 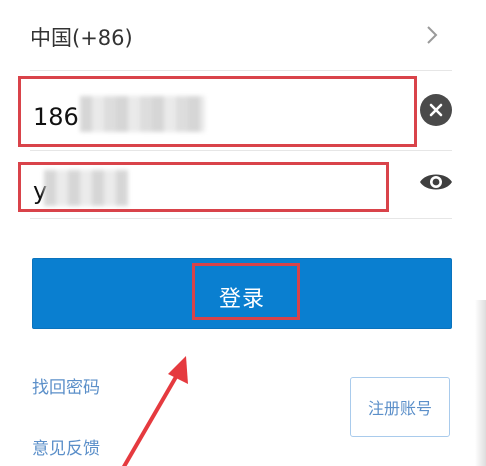 What do you see at coordinates (246, 291) in the screenshot?
I see `login-highlight-box` at bounding box center [246, 291].